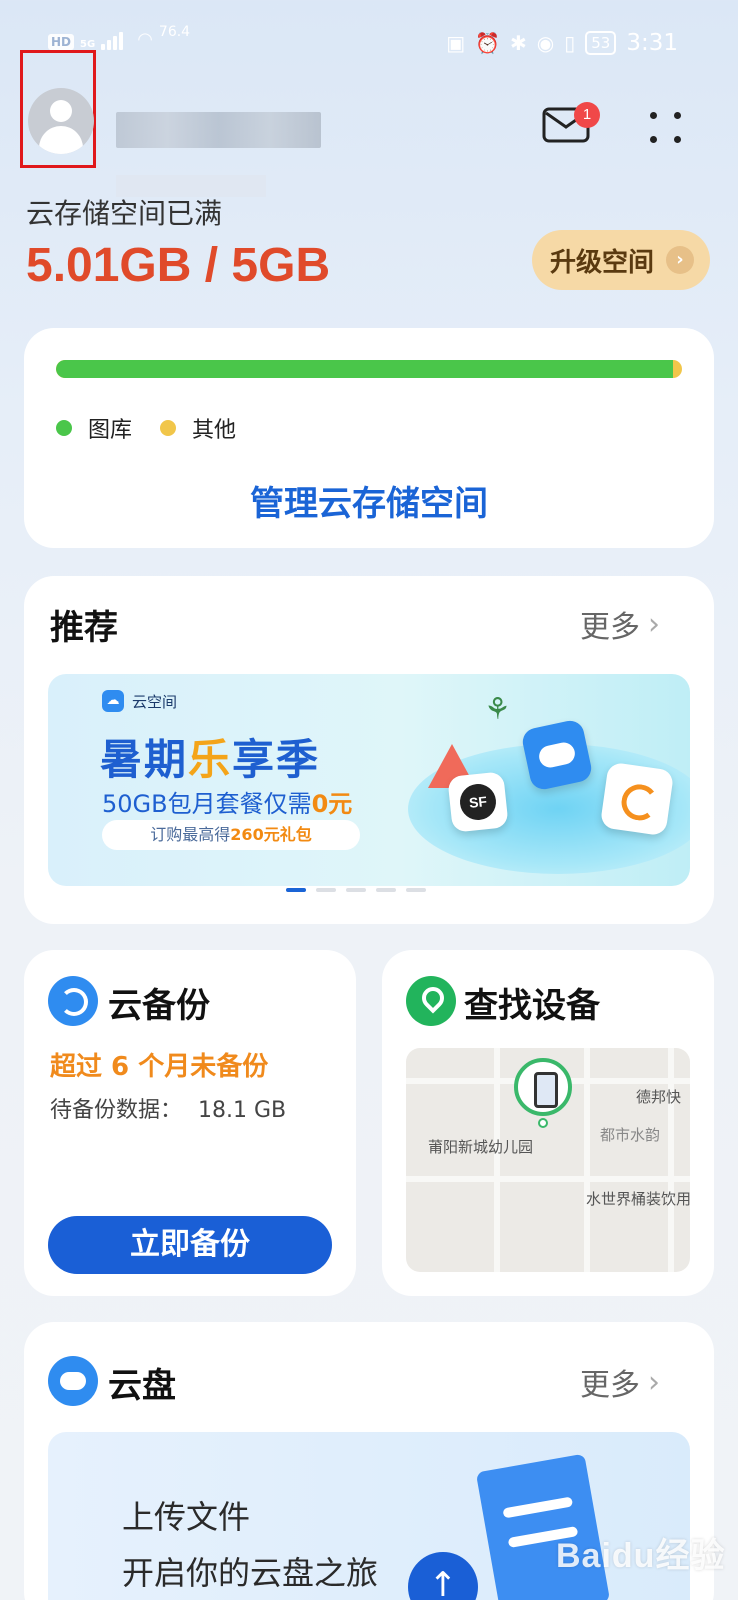 This screenshot has height=1600, width=738. I want to click on more-menu-icon, so click(666, 128).